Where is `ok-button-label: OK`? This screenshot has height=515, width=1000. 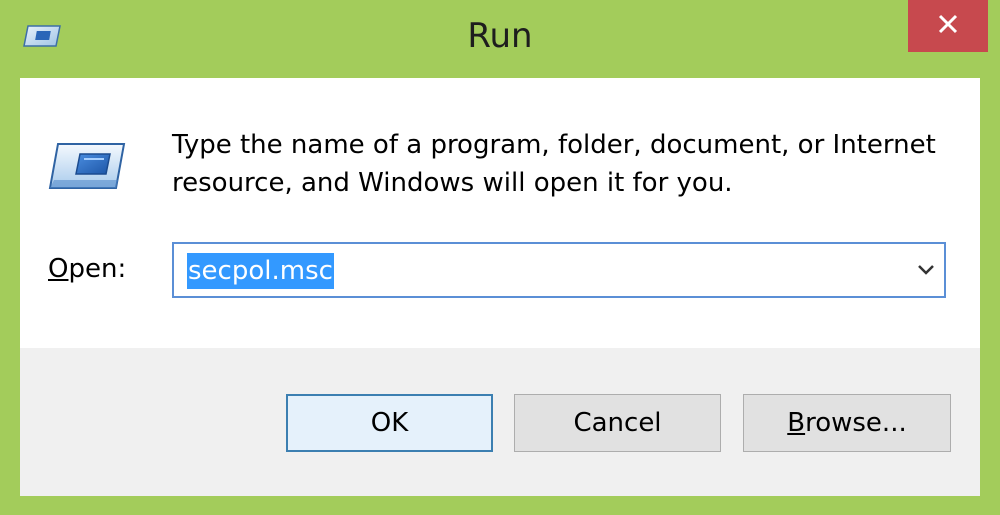
ok-button-label: OK is located at coordinates (389, 423).